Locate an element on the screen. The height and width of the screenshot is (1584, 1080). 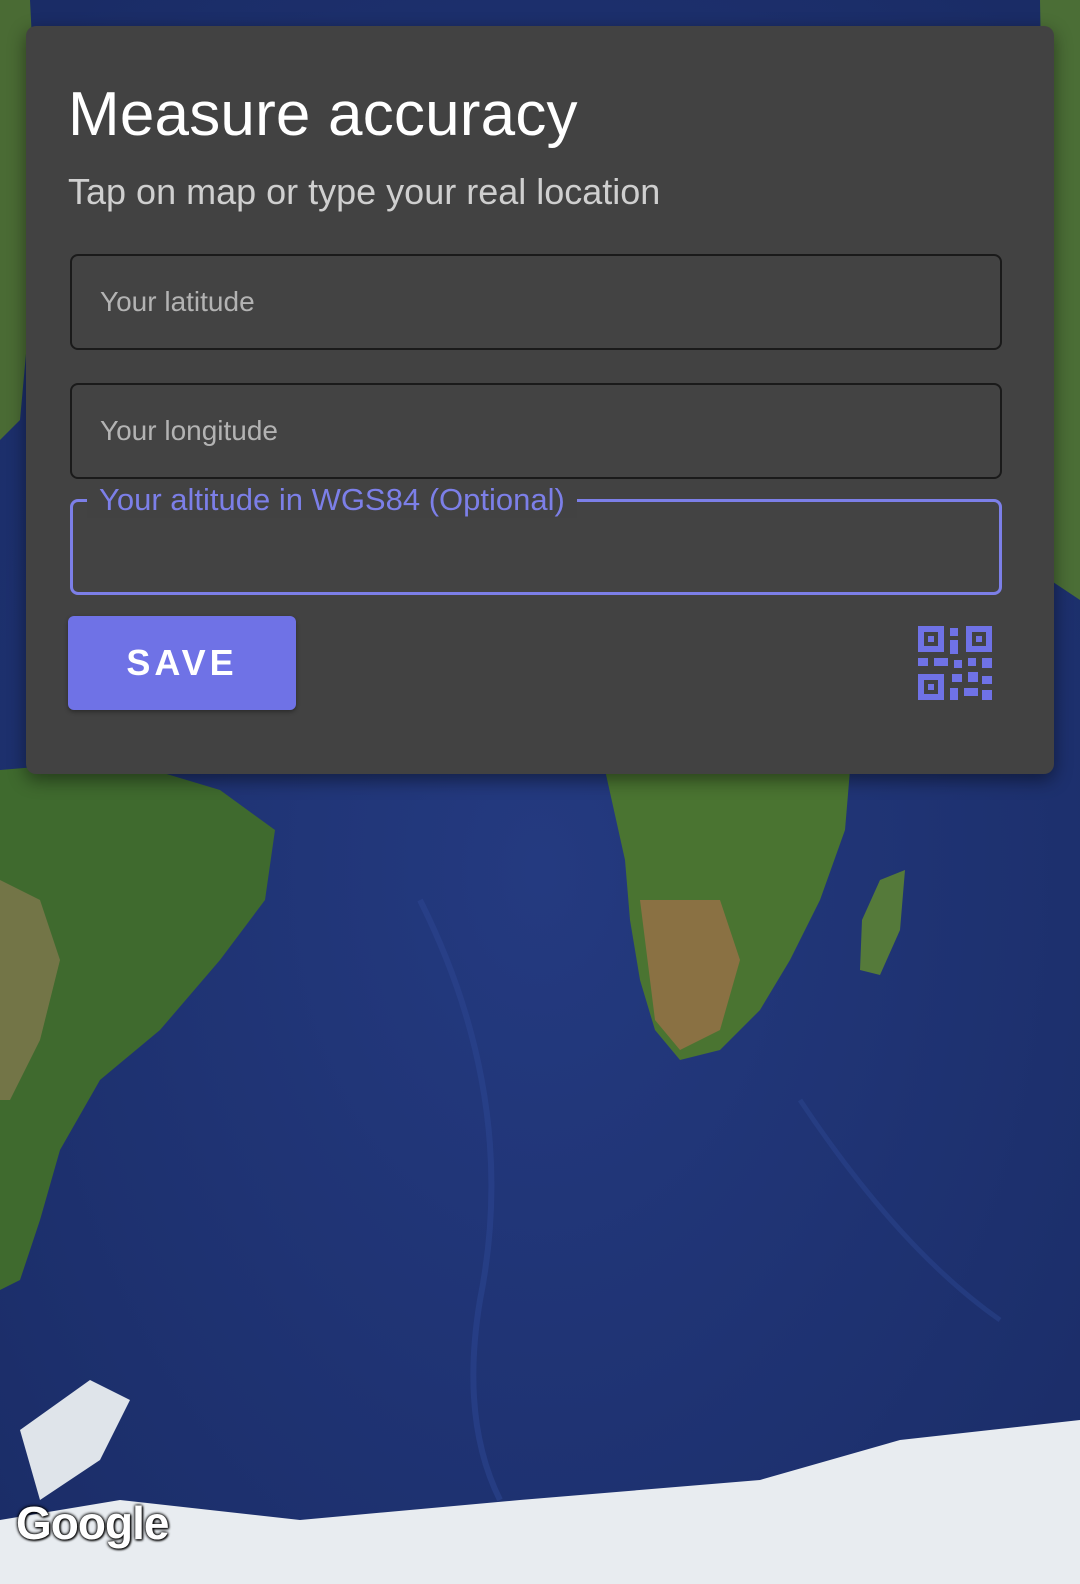
longitude-input is located at coordinates (536, 431).